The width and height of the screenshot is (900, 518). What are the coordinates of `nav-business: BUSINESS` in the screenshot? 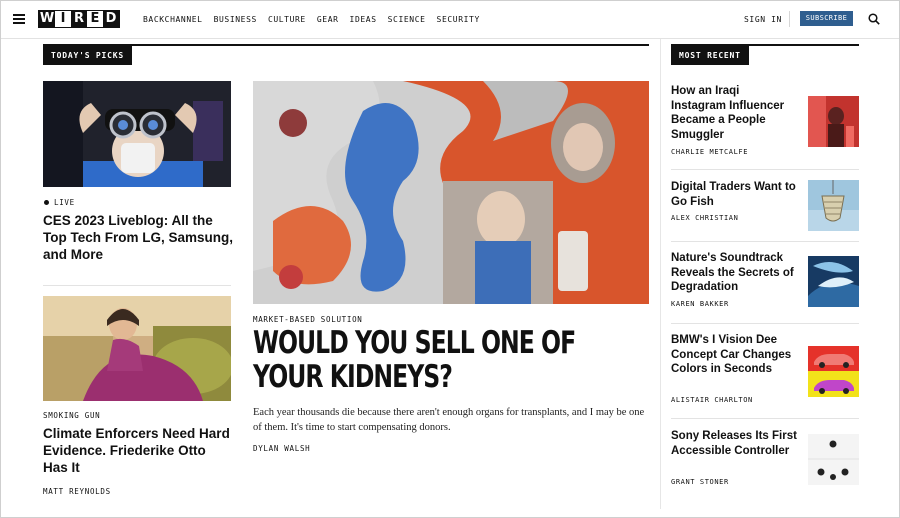 It's located at (235, 19).